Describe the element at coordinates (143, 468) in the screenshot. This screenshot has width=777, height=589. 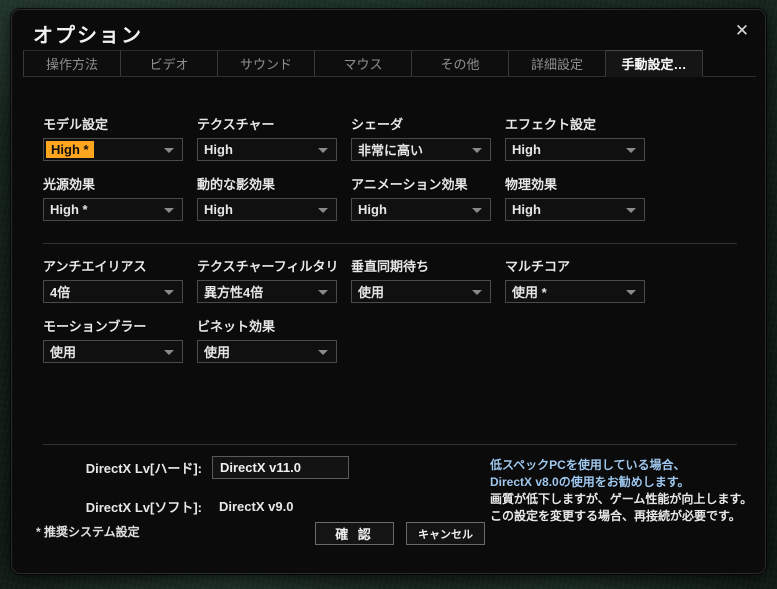
I see `directx-hard-label: DirectX Lv[ハード]:` at that location.